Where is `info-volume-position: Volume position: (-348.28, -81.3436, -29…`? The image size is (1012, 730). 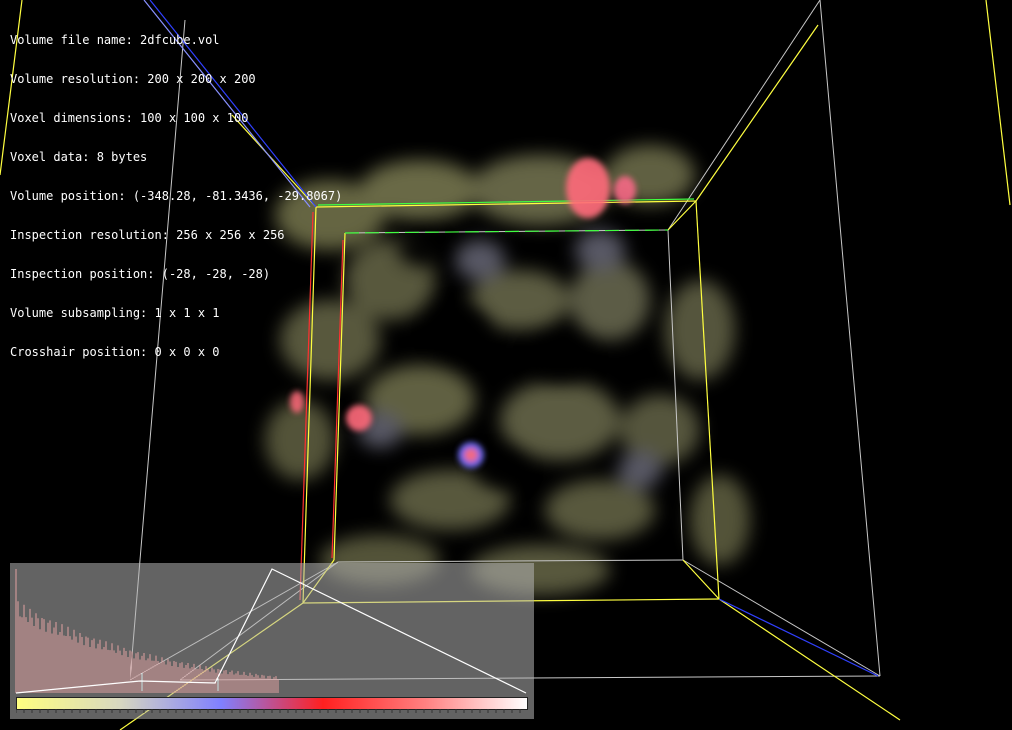 info-volume-position: Volume position: (-348.28, -81.3436, -29… is located at coordinates (176, 196).